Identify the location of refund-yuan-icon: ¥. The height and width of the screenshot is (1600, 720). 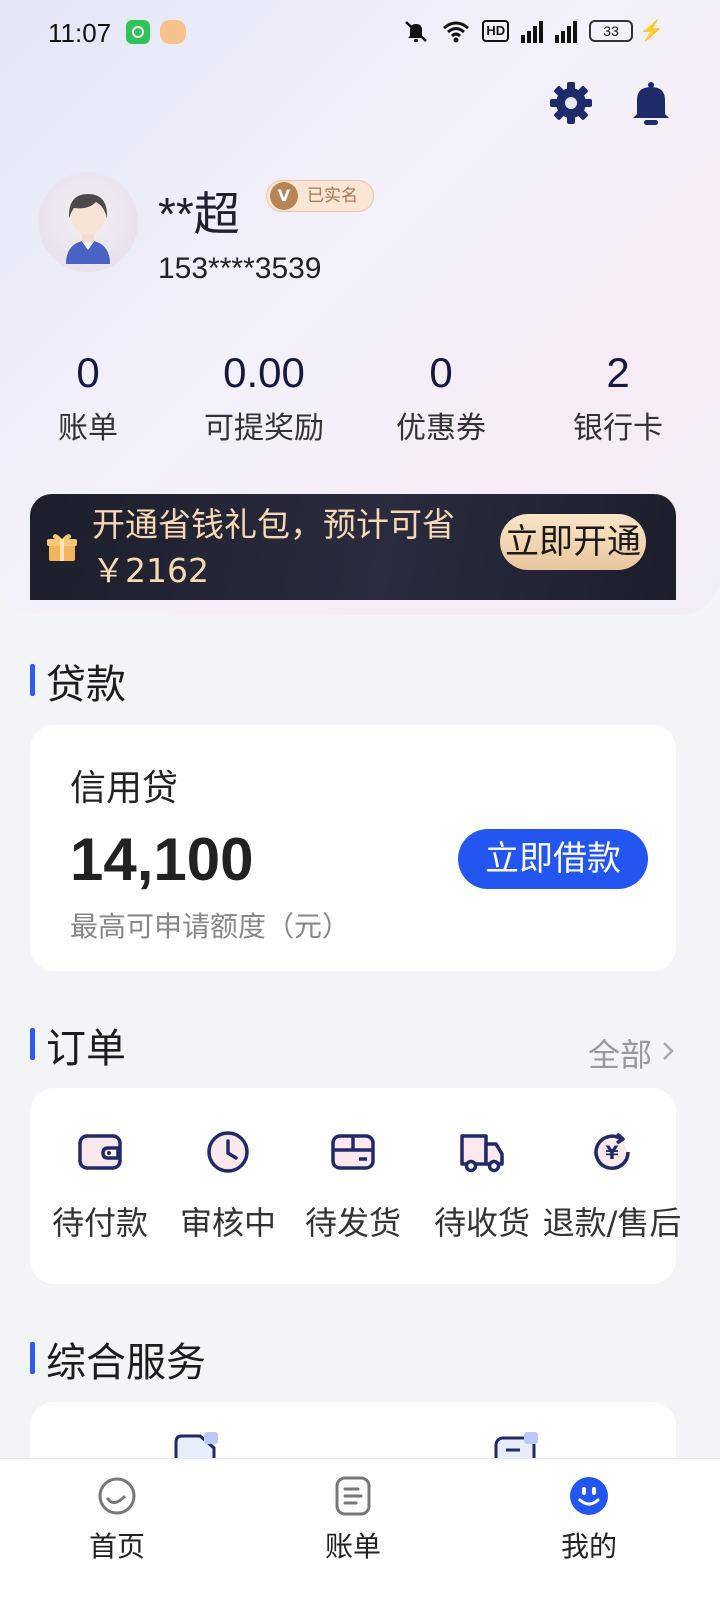
(612, 1151).